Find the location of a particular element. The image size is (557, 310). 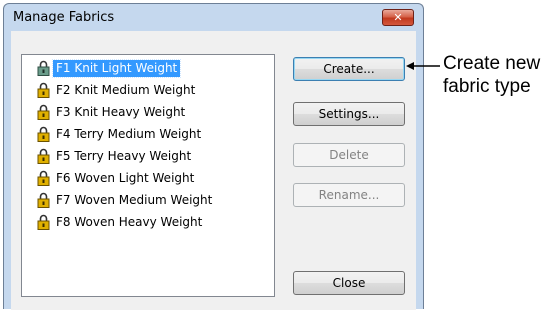

fabric-item-f1: F1 Knit Light Weight is located at coordinates (109, 68).